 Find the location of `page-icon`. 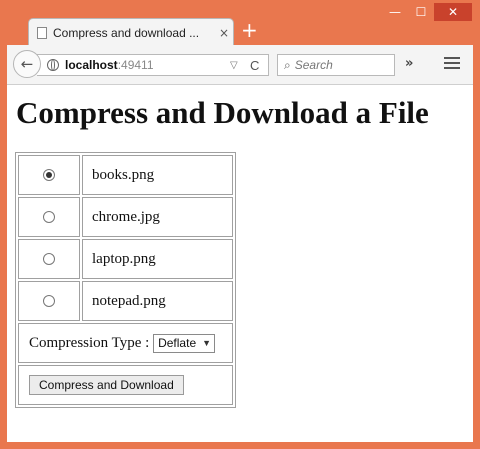

page-icon is located at coordinates (42, 32).